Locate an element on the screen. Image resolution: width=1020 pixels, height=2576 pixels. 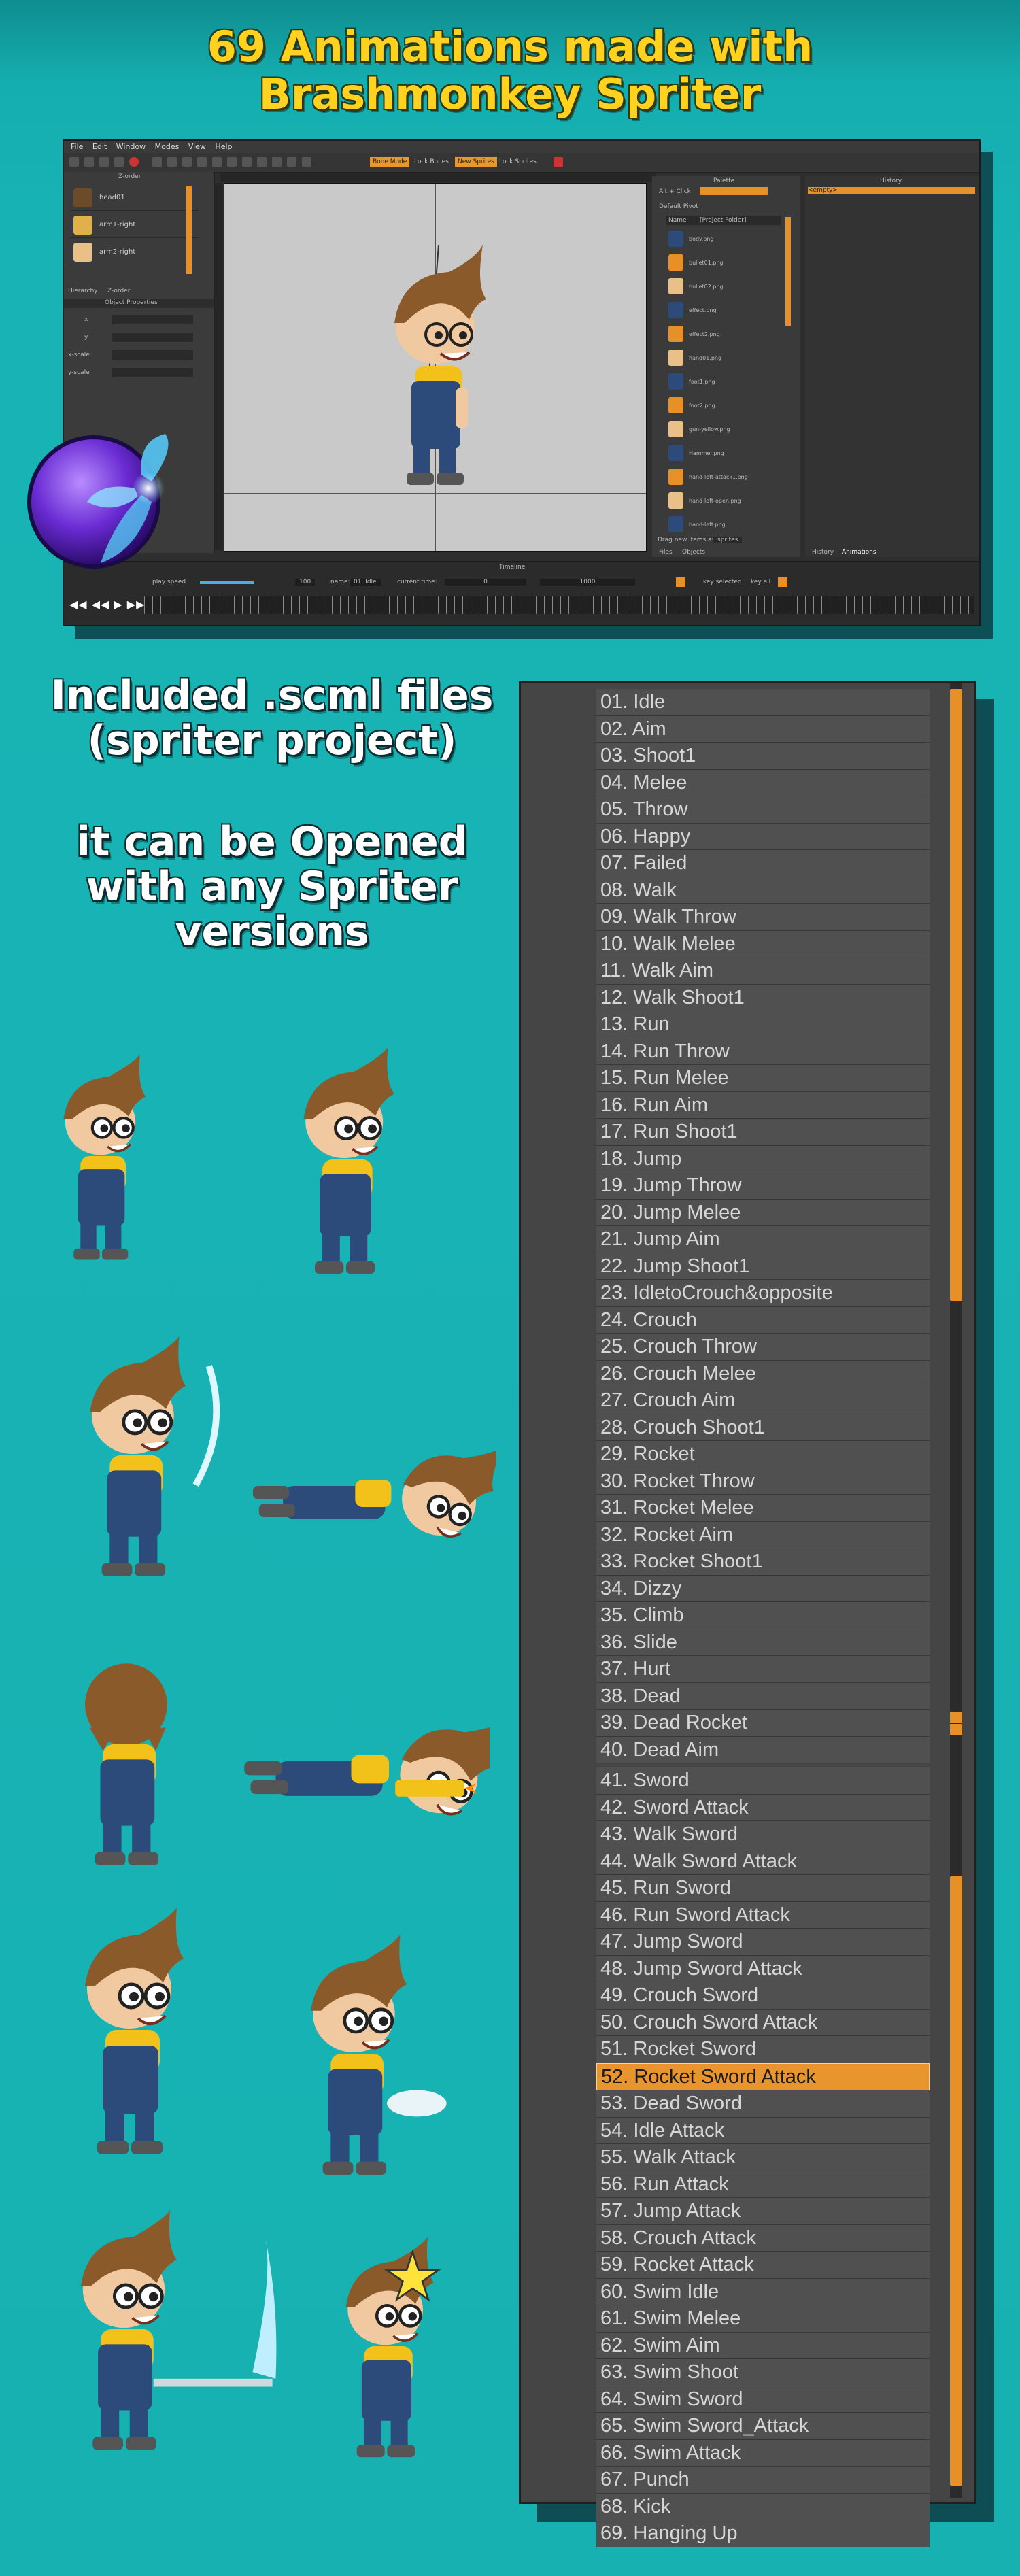
animation-item: 60. Swim Idle is located at coordinates (763, 2291).